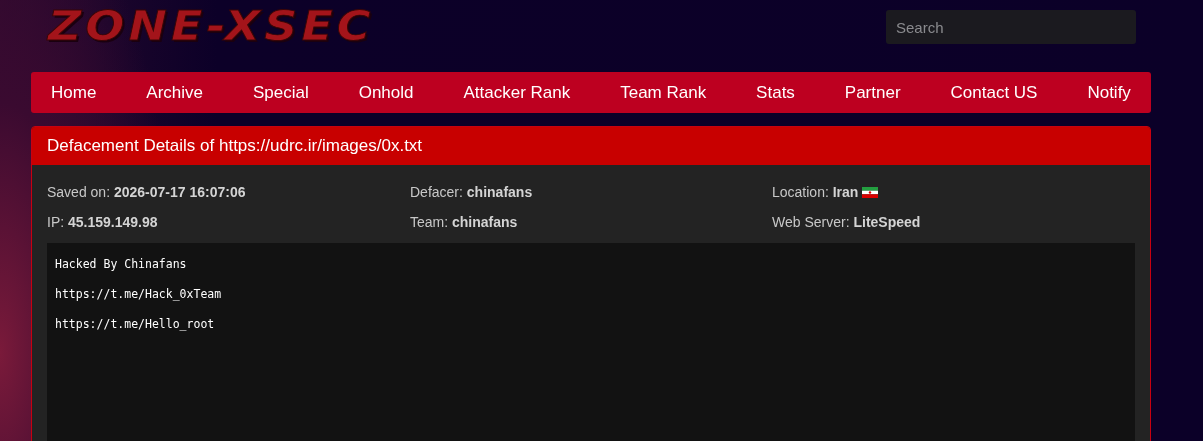  Describe the element at coordinates (464, 222) in the screenshot. I see `detail-text: Team: chinafans` at that location.